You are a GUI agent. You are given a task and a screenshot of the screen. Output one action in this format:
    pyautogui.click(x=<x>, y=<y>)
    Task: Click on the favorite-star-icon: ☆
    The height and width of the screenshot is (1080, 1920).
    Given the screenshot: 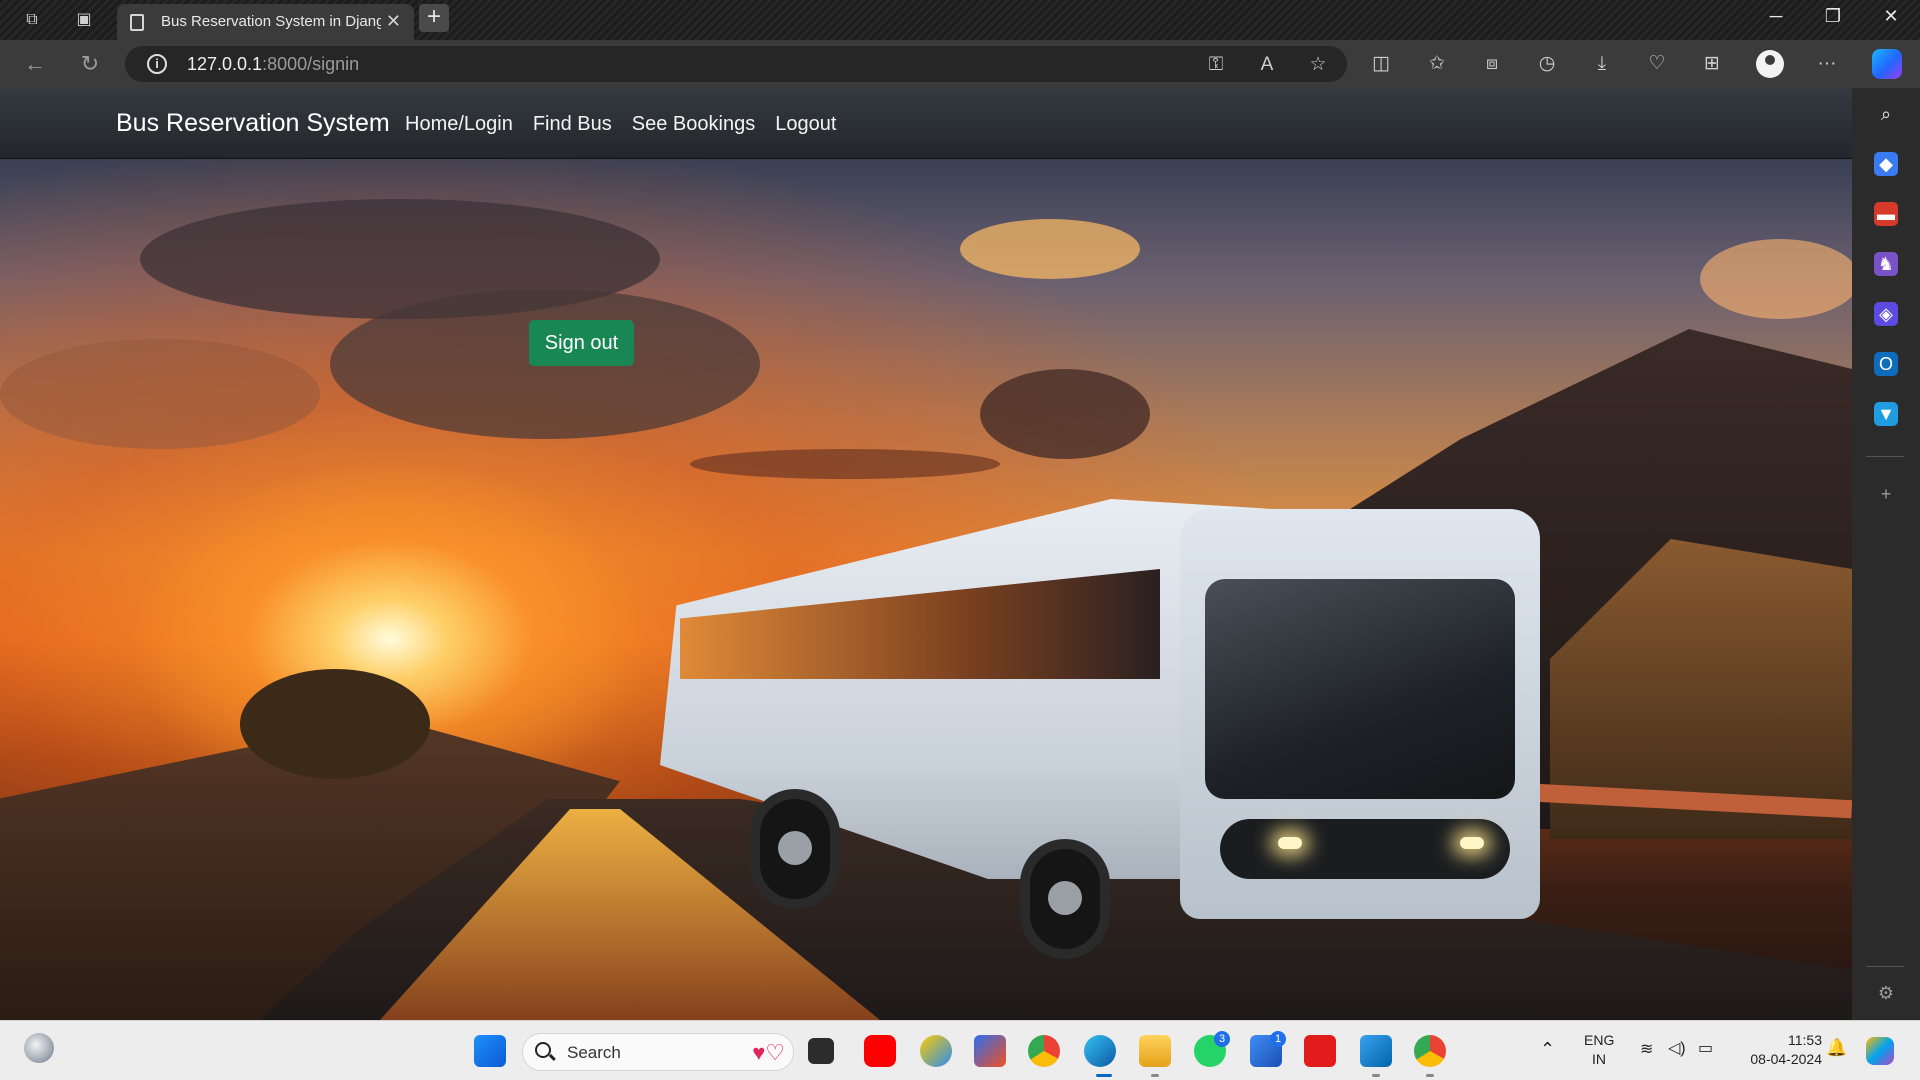 What is the action you would take?
    pyautogui.click(x=1318, y=65)
    